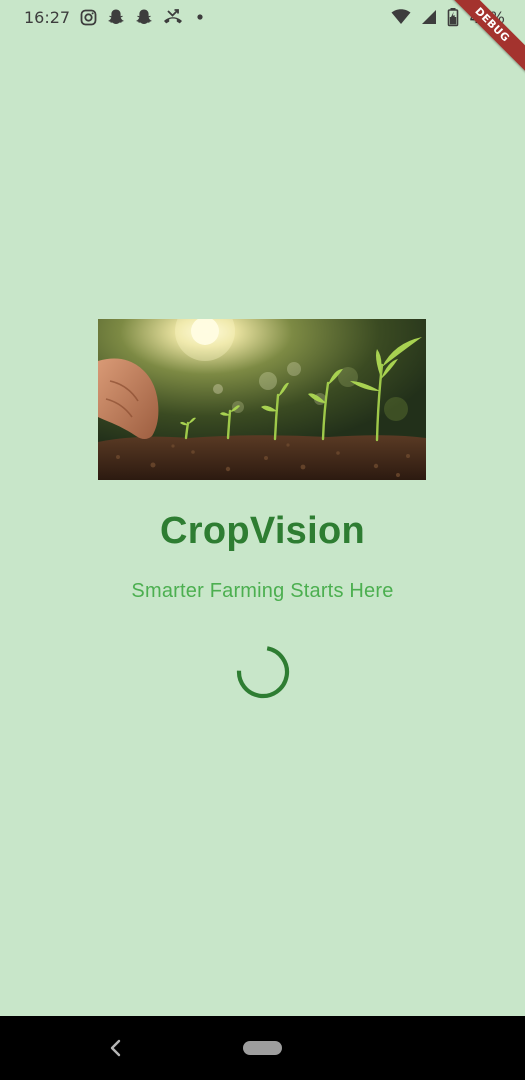 The image size is (525, 1080). I want to click on dot-icon, so click(200, 17).